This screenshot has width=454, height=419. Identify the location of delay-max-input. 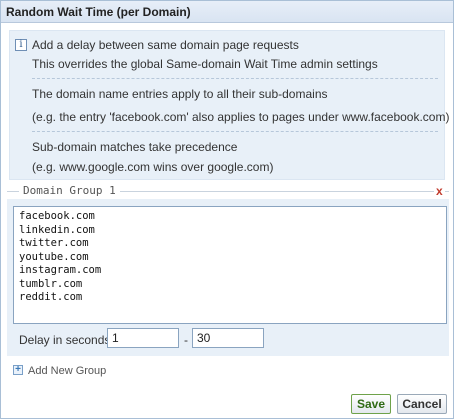
(228, 338).